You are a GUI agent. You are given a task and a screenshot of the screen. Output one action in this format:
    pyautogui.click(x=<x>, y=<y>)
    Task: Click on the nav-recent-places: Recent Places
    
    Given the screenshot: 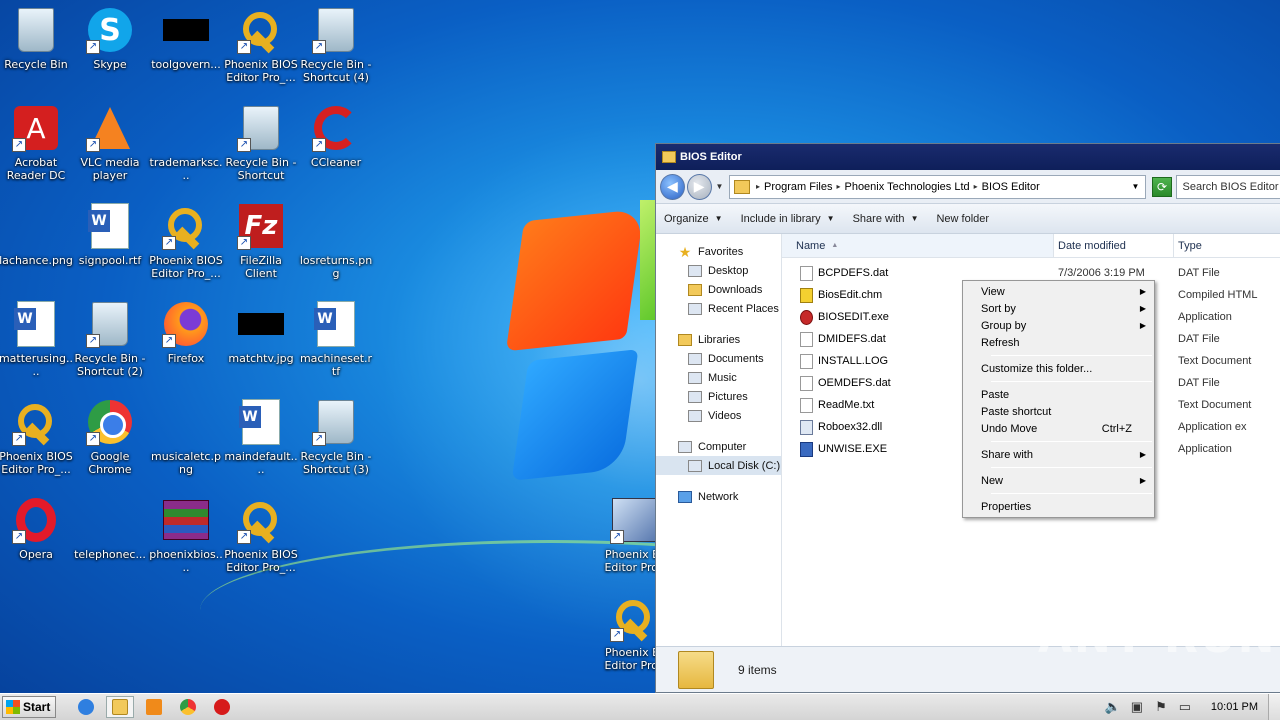 What is the action you would take?
    pyautogui.click(x=718, y=308)
    